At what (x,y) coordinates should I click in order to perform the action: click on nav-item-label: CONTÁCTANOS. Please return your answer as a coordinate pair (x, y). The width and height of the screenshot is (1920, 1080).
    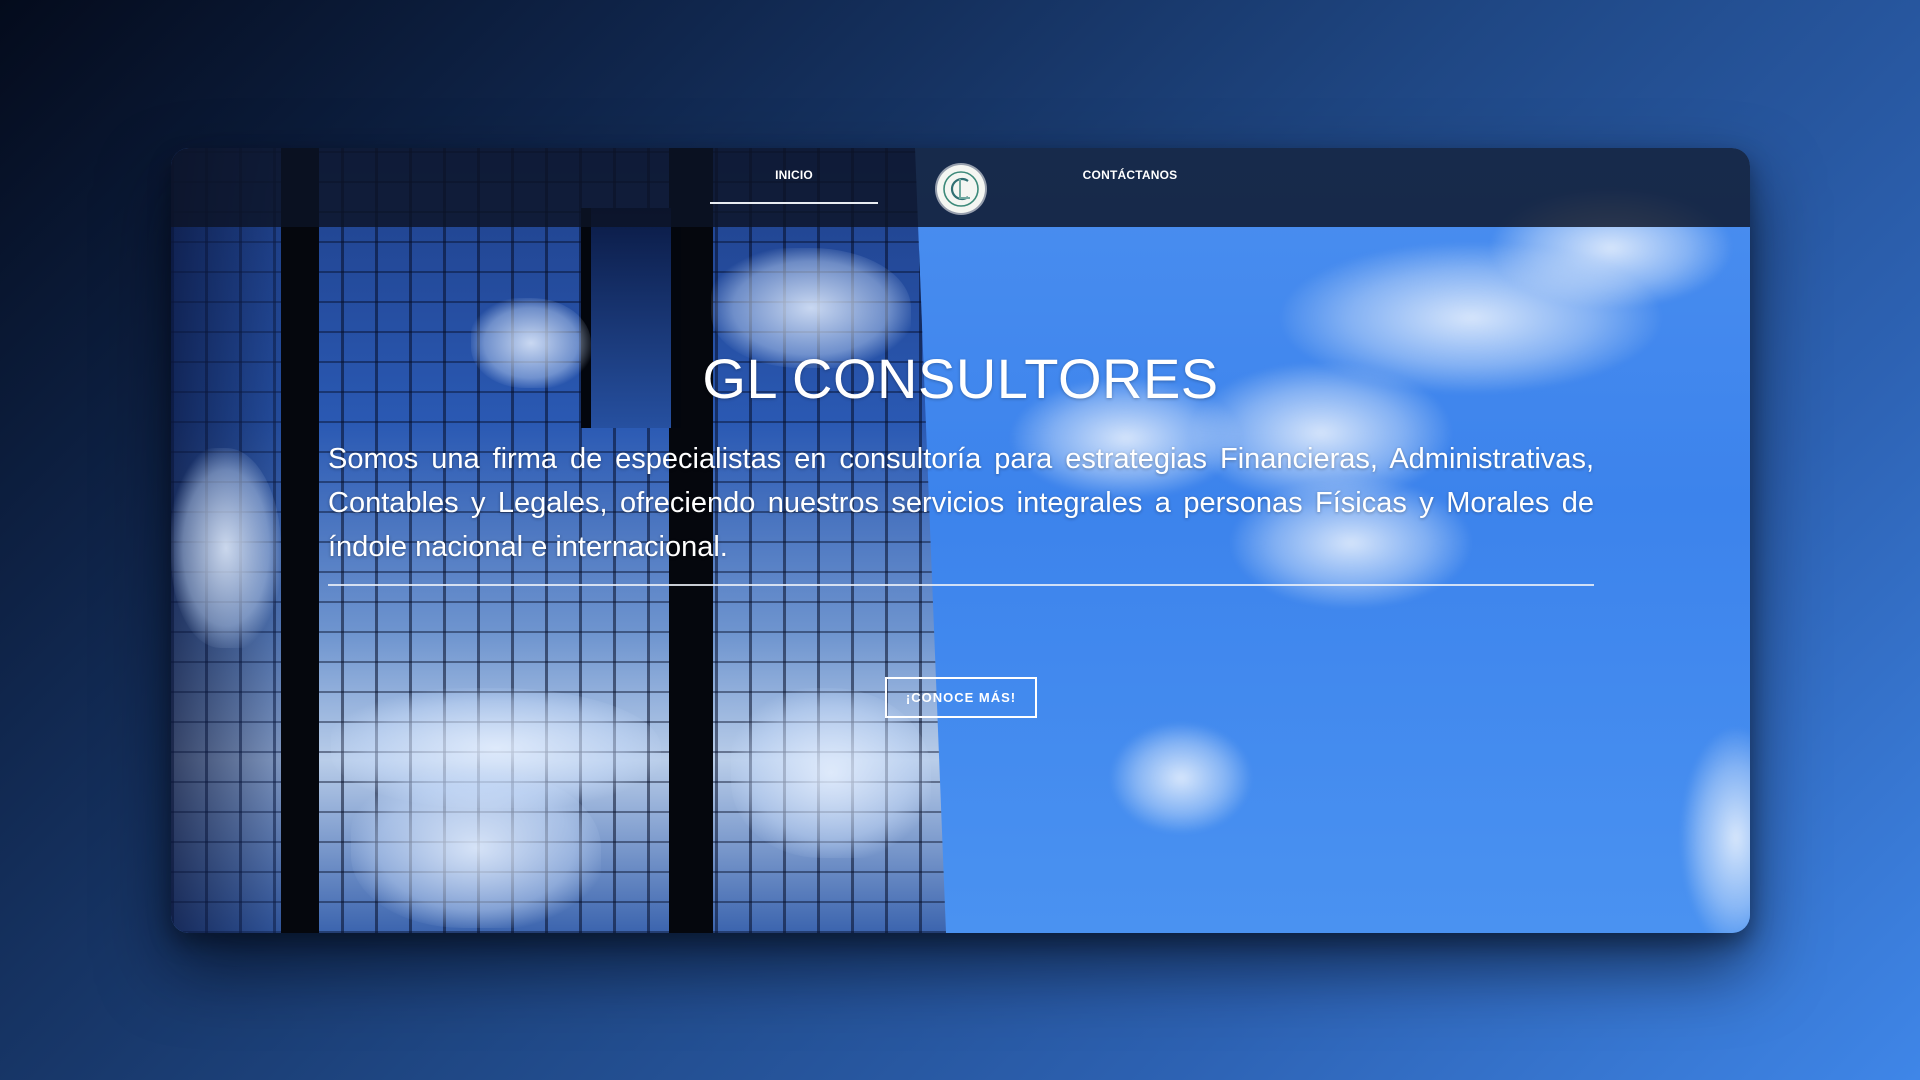
    Looking at the image, I should click on (1130, 175).